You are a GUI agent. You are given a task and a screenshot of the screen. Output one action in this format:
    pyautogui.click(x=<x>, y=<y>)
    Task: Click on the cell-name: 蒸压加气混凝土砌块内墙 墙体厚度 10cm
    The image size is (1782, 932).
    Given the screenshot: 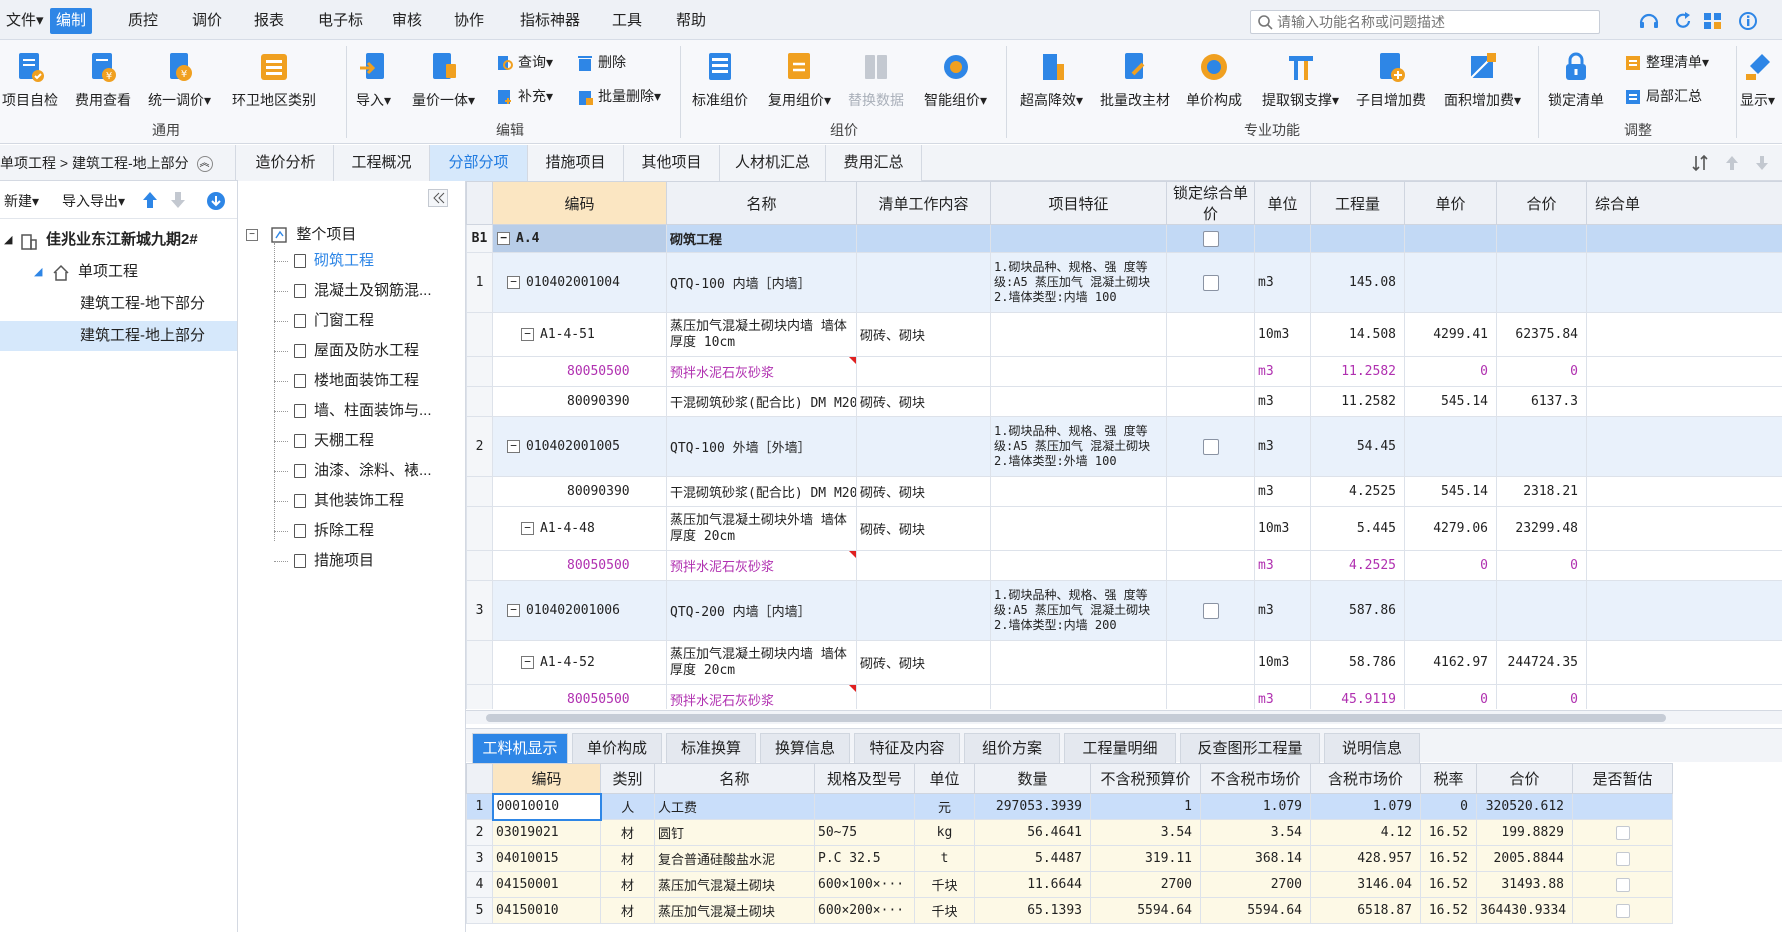 What is the action you would take?
    pyautogui.click(x=761, y=334)
    